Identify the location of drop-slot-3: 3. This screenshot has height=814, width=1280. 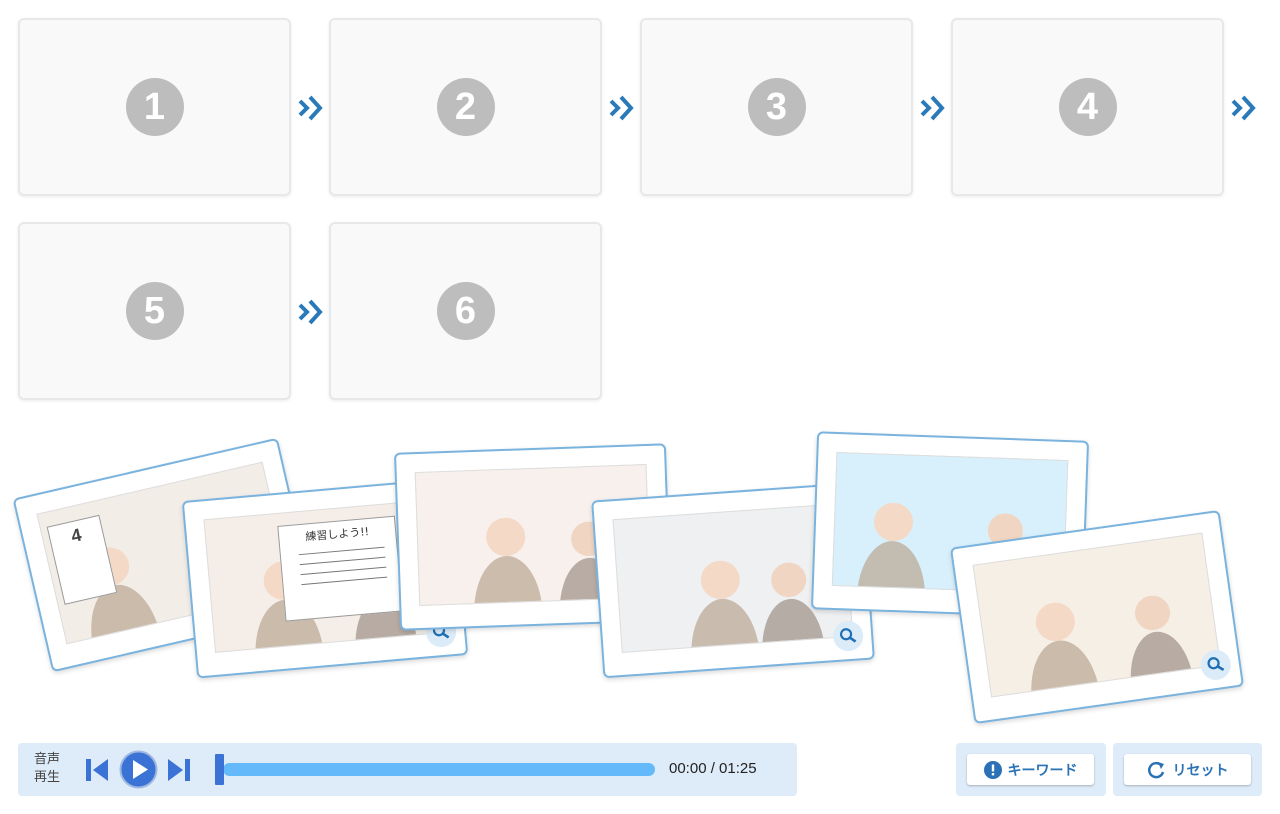
(776, 107).